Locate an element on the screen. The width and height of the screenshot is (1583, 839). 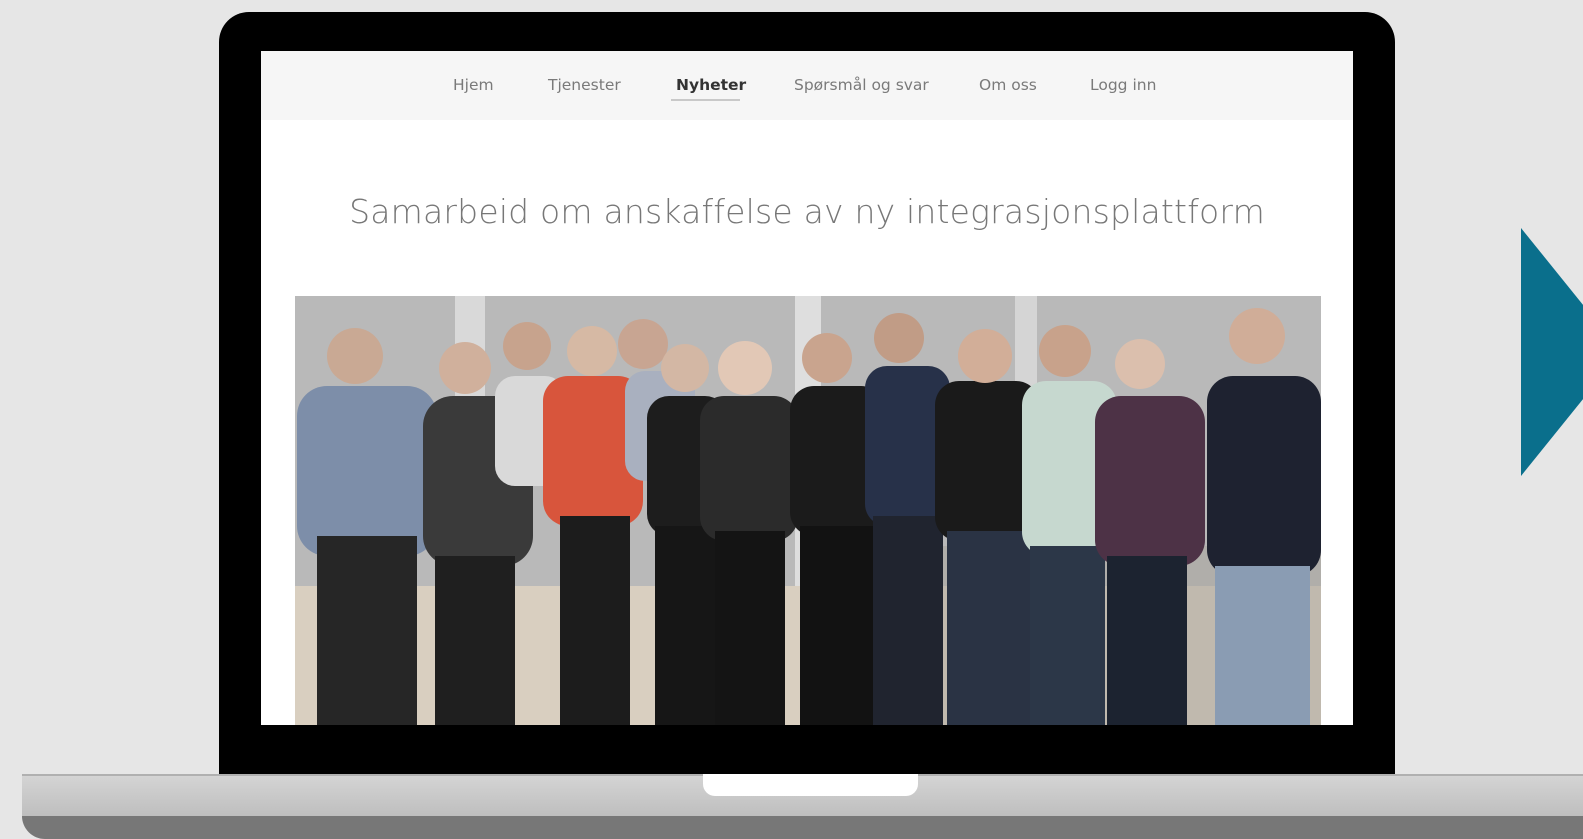
laptop-notch is located at coordinates (810, 785).